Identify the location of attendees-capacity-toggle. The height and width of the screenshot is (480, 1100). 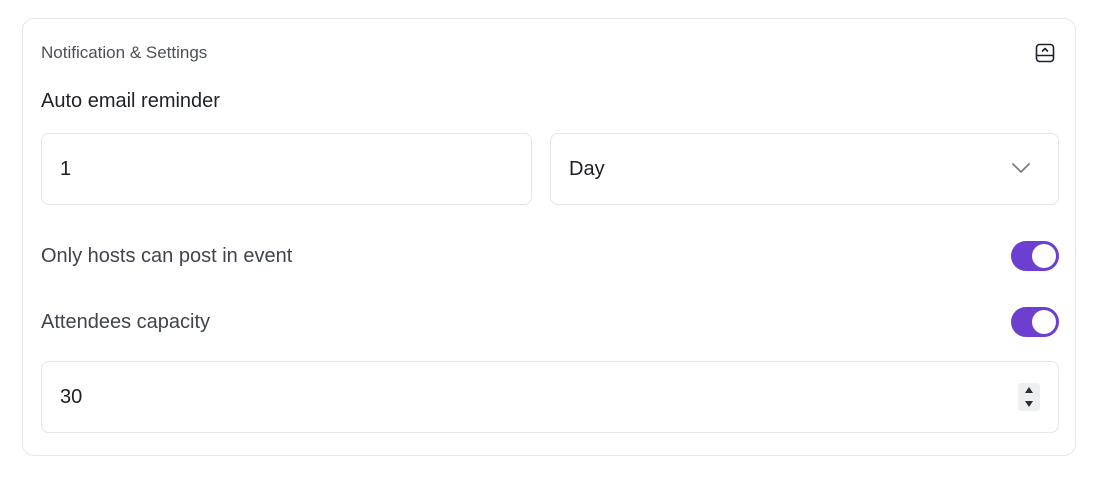
(1035, 322).